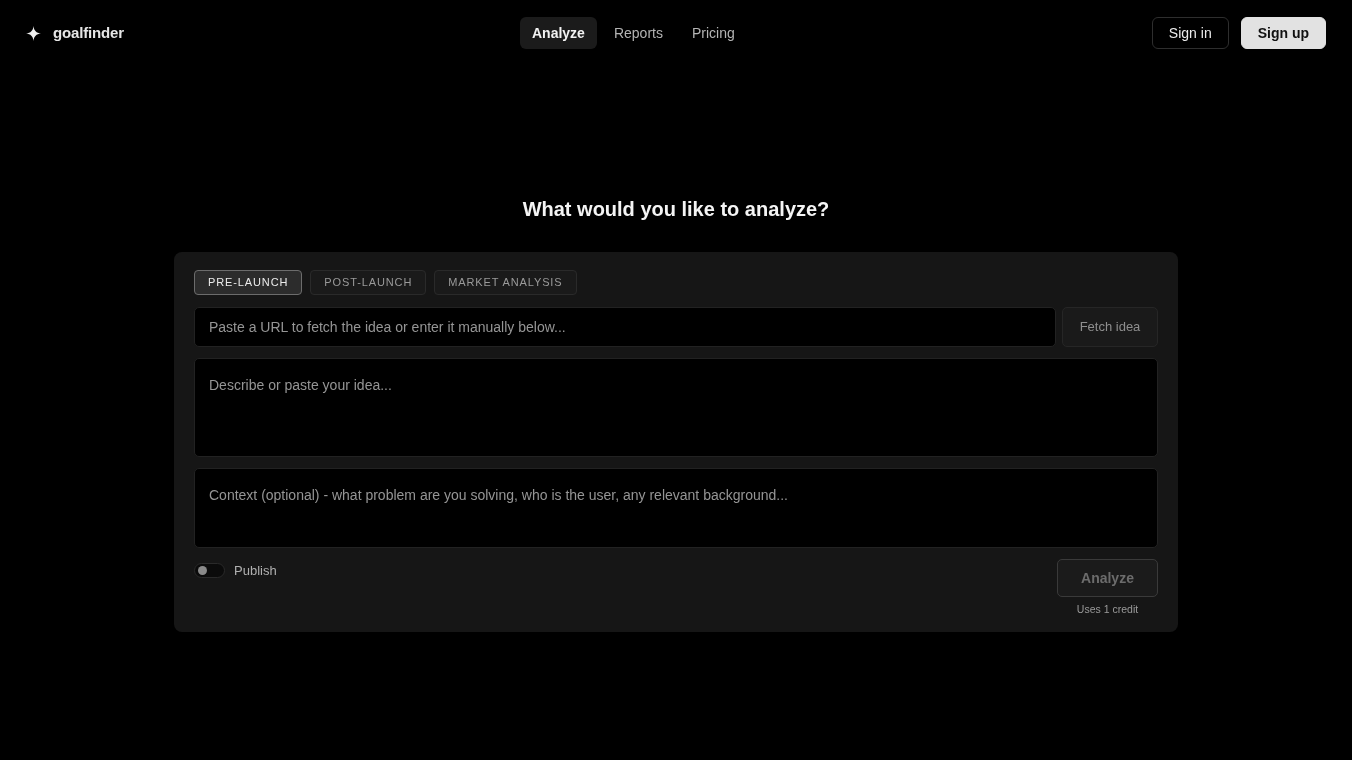 This screenshot has height=760, width=1352. I want to click on nav-link: Reports, so click(638, 33).